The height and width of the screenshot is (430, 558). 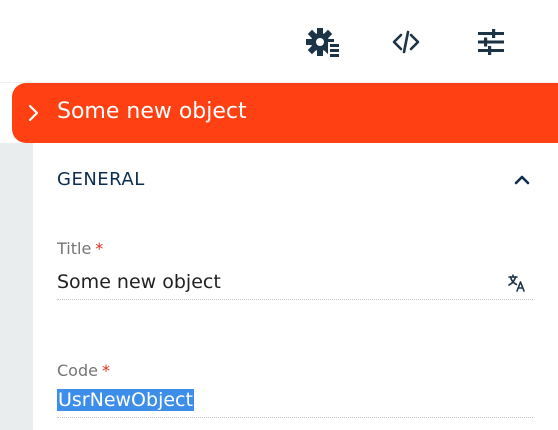 I want to click on code-icon, so click(x=406, y=42).